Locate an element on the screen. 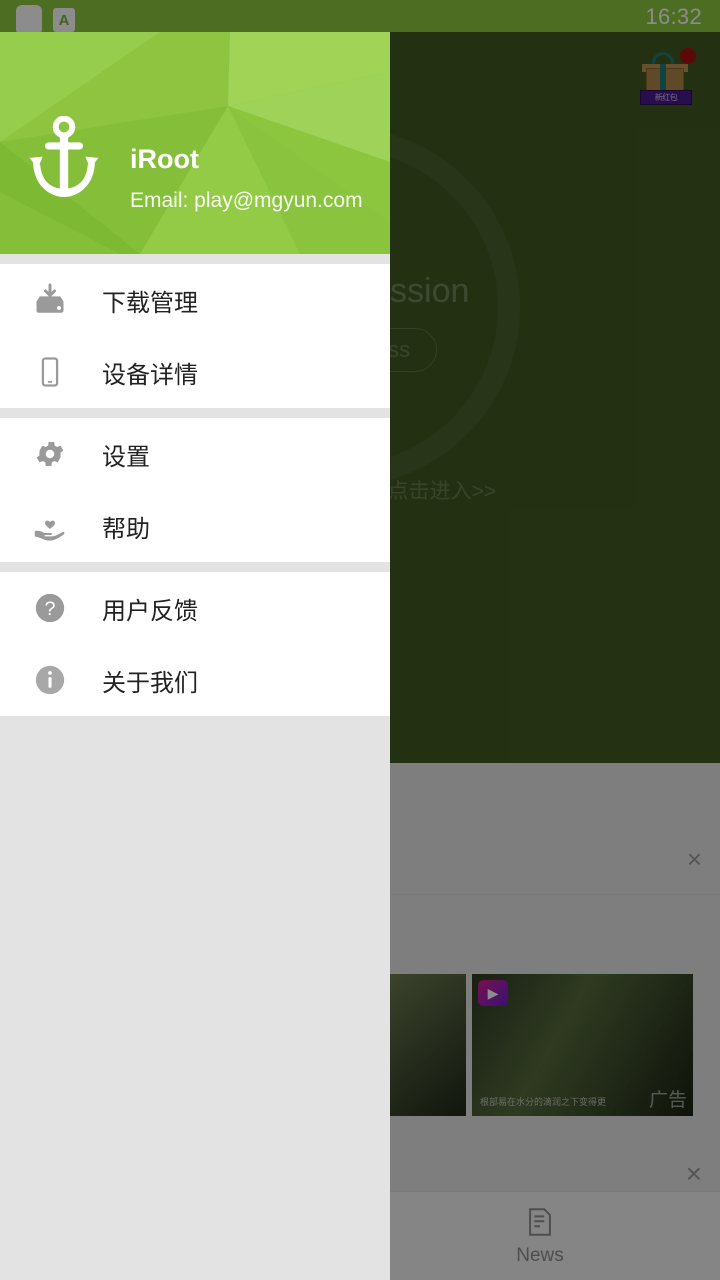  sidebar-item-download-manager: 下载管理 is located at coordinates (195, 300).